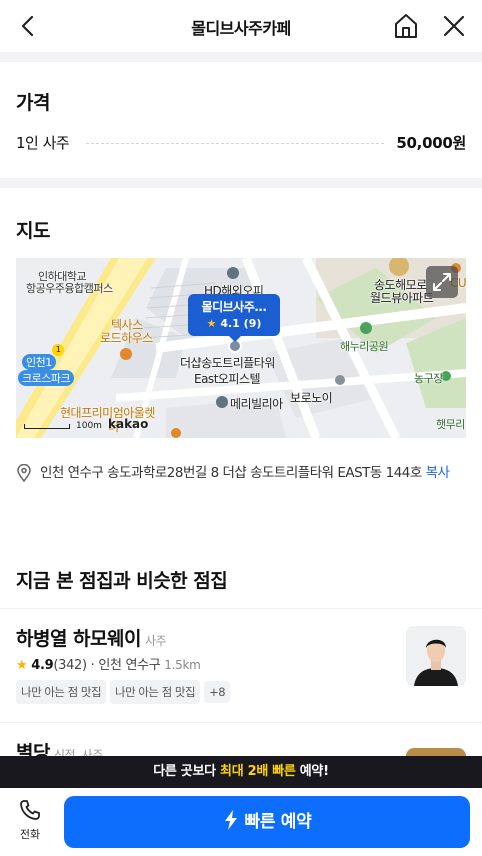 This screenshot has width=482, height=856. What do you see at coordinates (126, 338) in the screenshot?
I see `map-label-roadhouse: 로드하우스` at bounding box center [126, 338].